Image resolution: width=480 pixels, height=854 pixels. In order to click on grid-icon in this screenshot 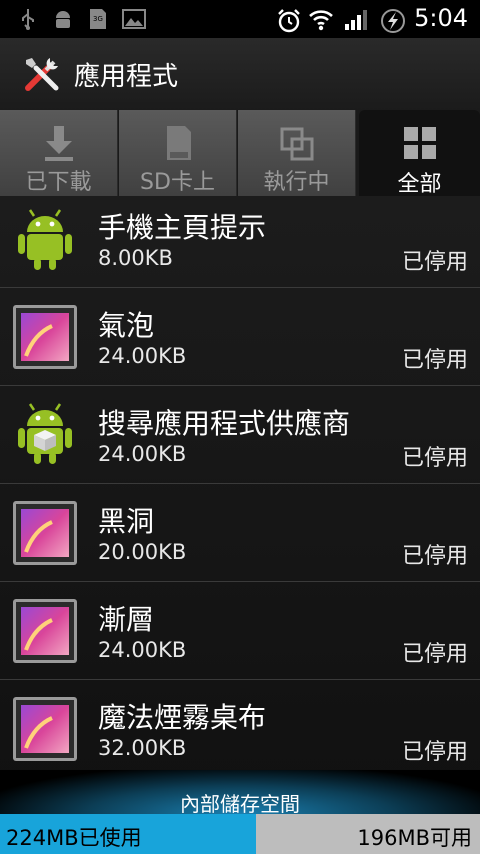, I will do `click(420, 143)`.